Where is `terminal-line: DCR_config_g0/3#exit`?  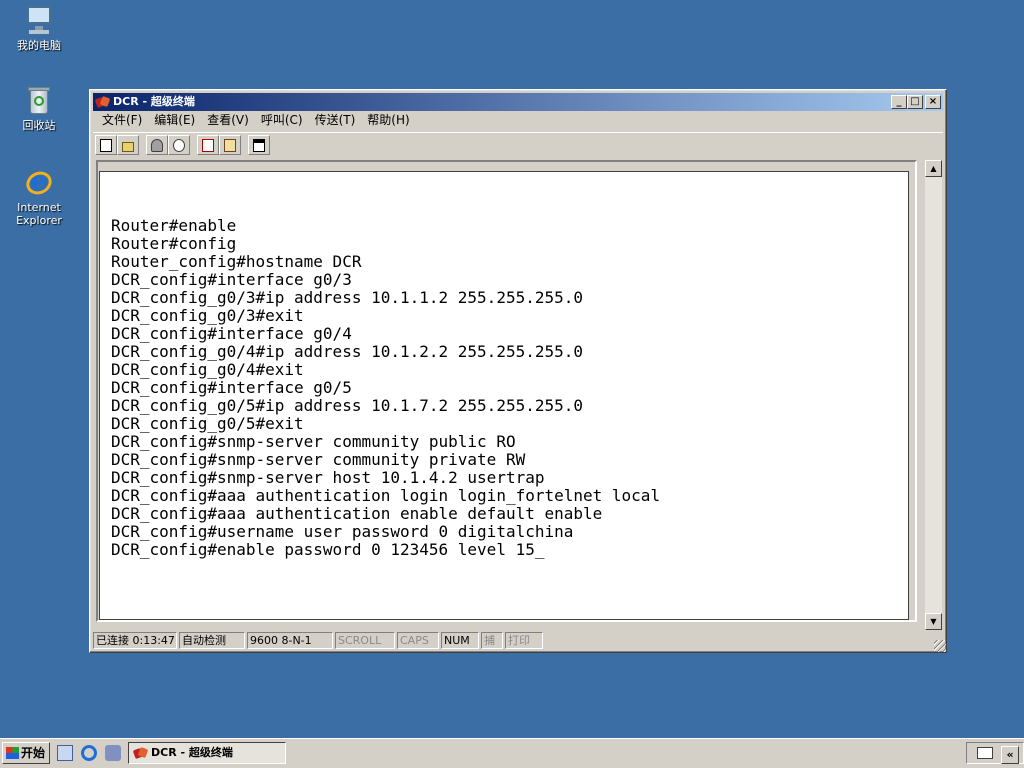
terminal-line: DCR_config_g0/3#exit is located at coordinates (207, 315).